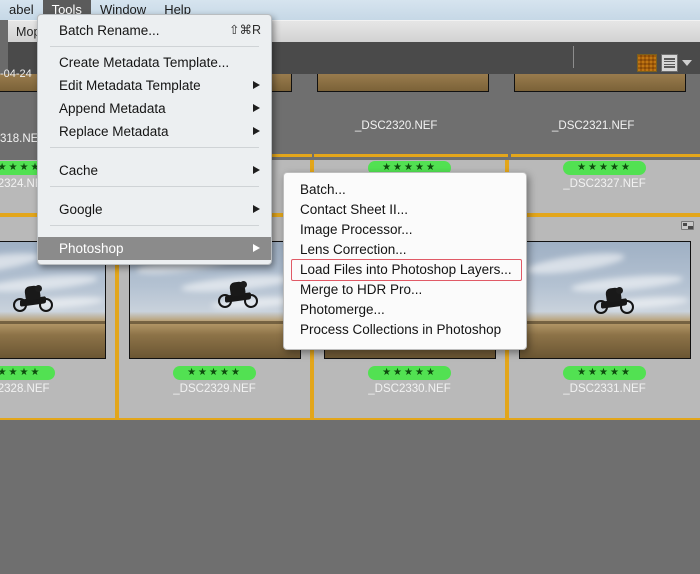  What do you see at coordinates (573, 57) in the screenshot?
I see `toolbar-divider` at bounding box center [573, 57].